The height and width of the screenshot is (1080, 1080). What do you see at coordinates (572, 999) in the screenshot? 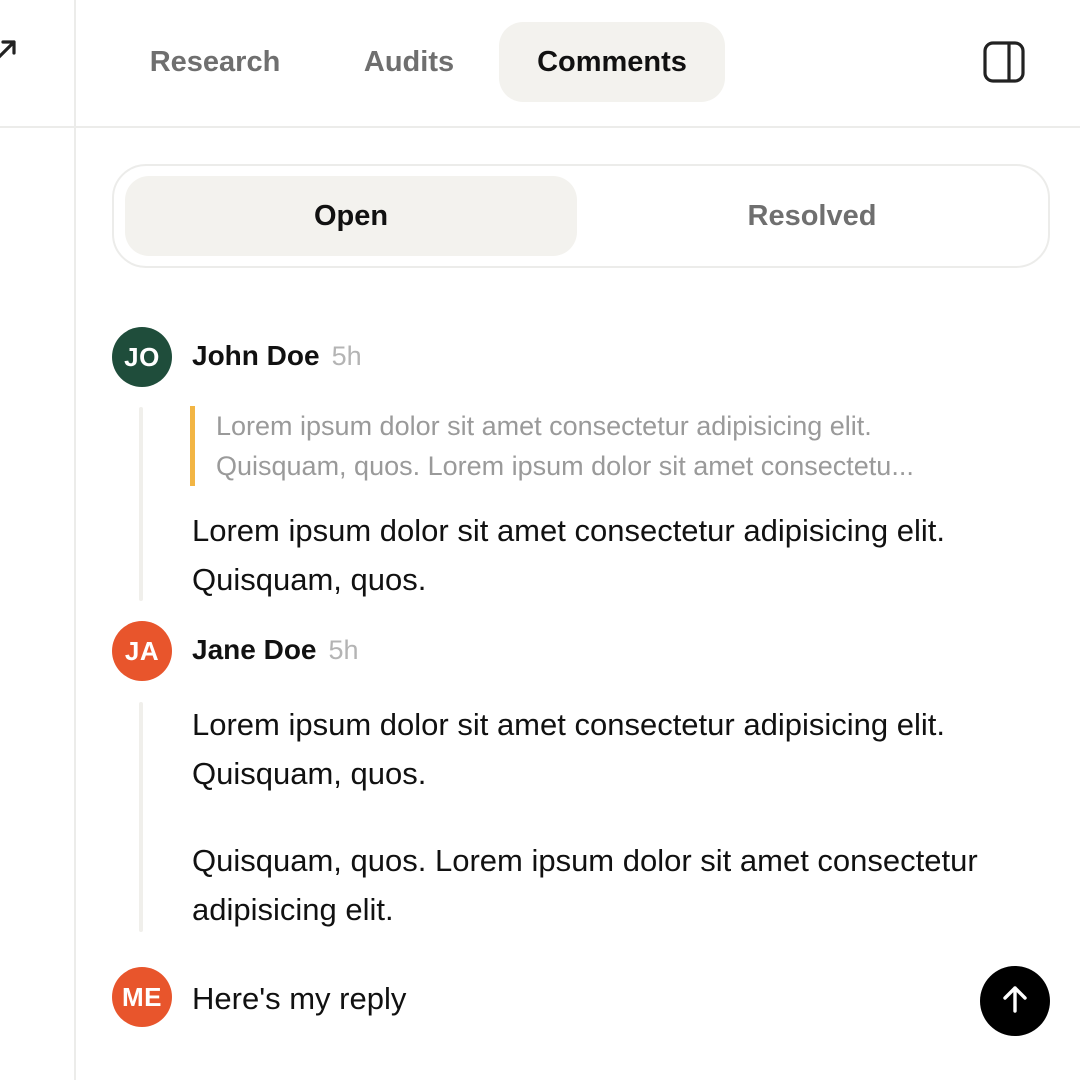
I see `reply-input` at bounding box center [572, 999].